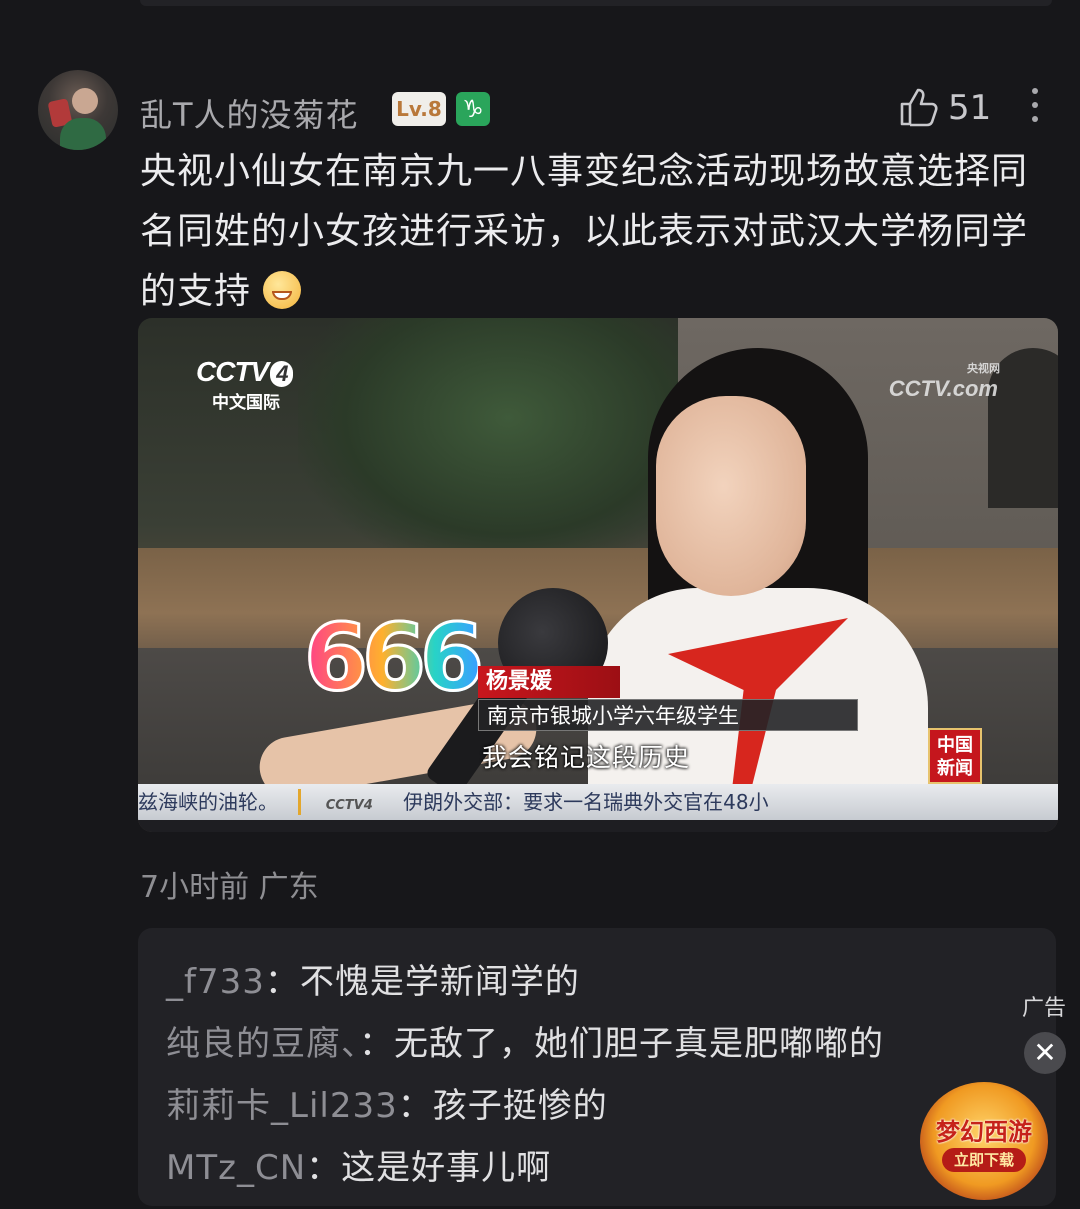  Describe the element at coordinates (639, 1044) in the screenshot. I see `reply-text: 无敌了，她们胆子真是肥嘟嘟的` at that location.